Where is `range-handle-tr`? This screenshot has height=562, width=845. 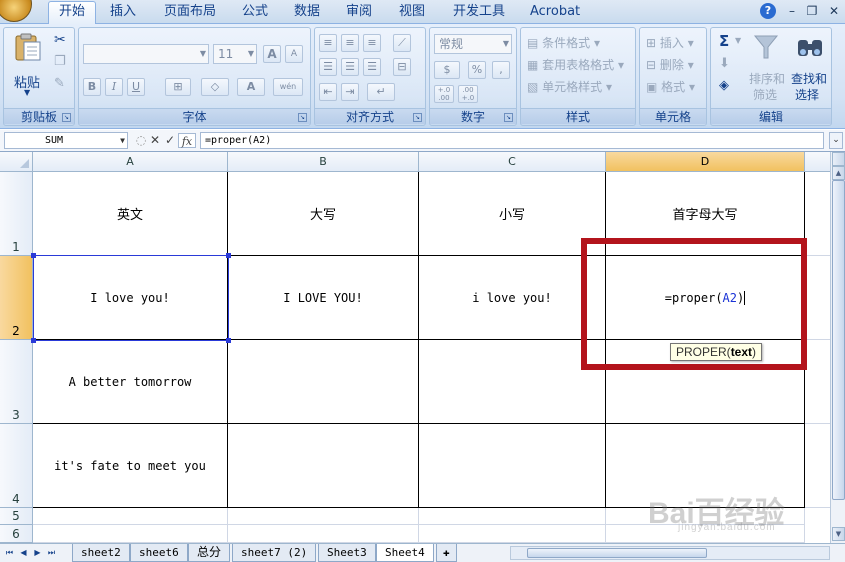
range-handle-tr is located at coordinates (228, 255).